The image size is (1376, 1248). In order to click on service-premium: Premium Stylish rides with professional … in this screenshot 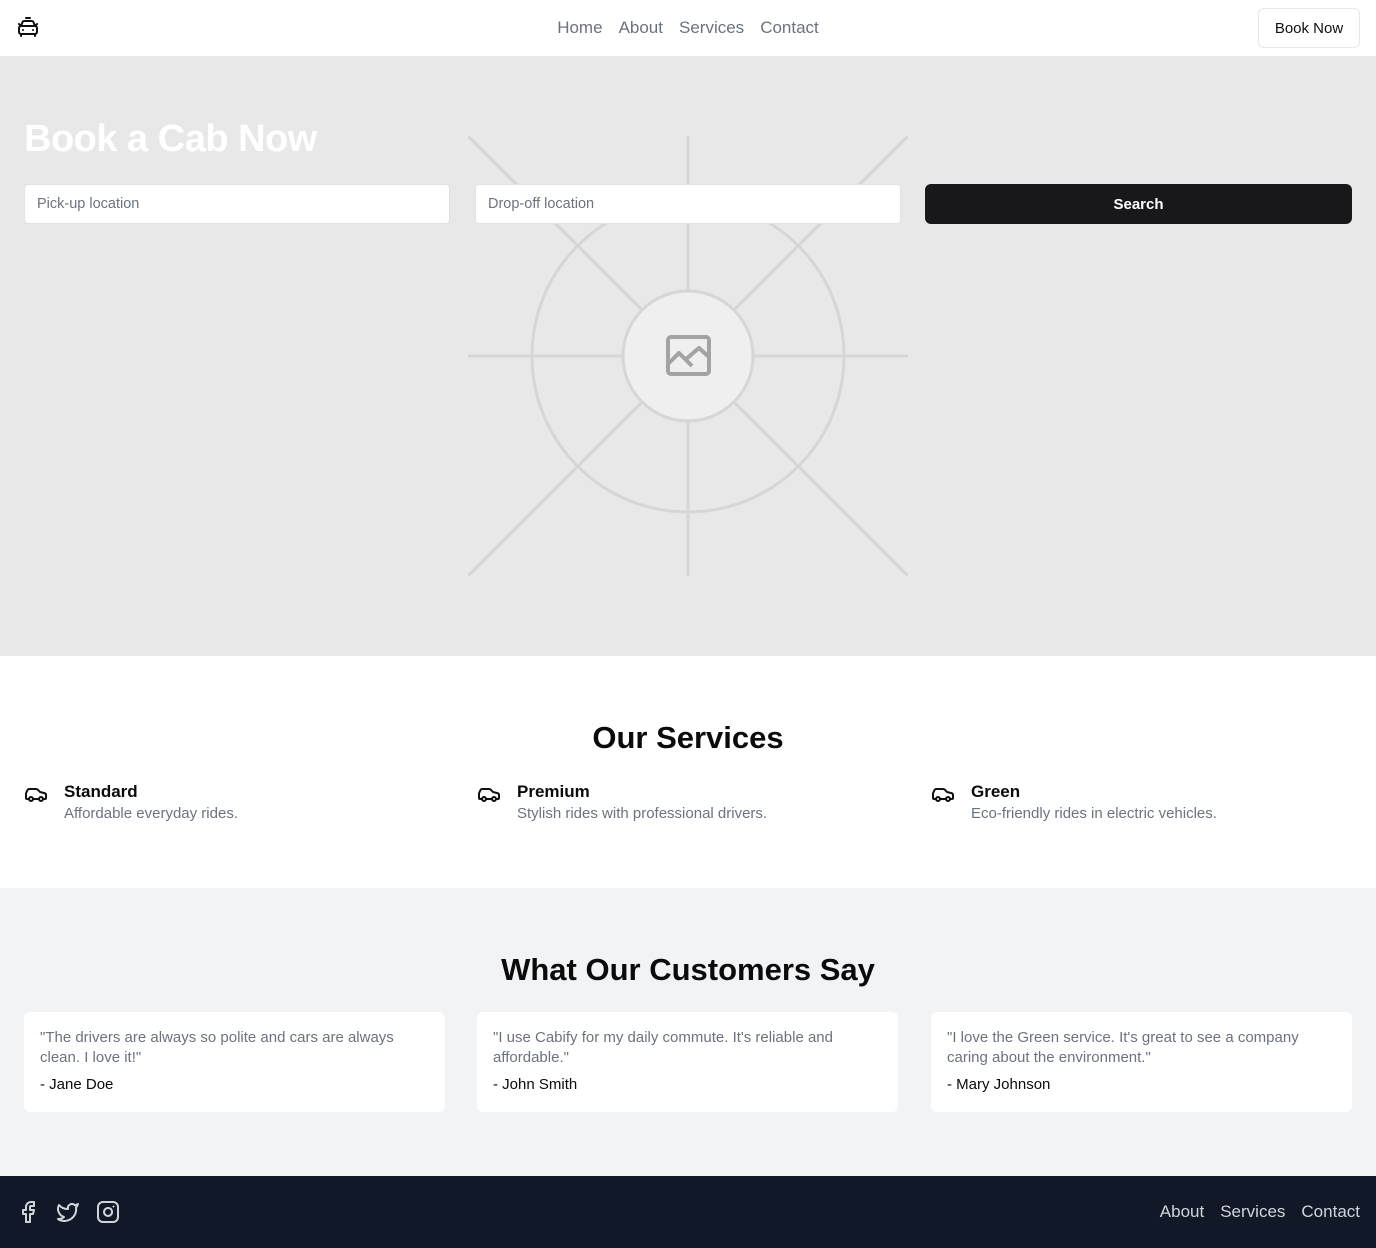, I will do `click(622, 803)`.